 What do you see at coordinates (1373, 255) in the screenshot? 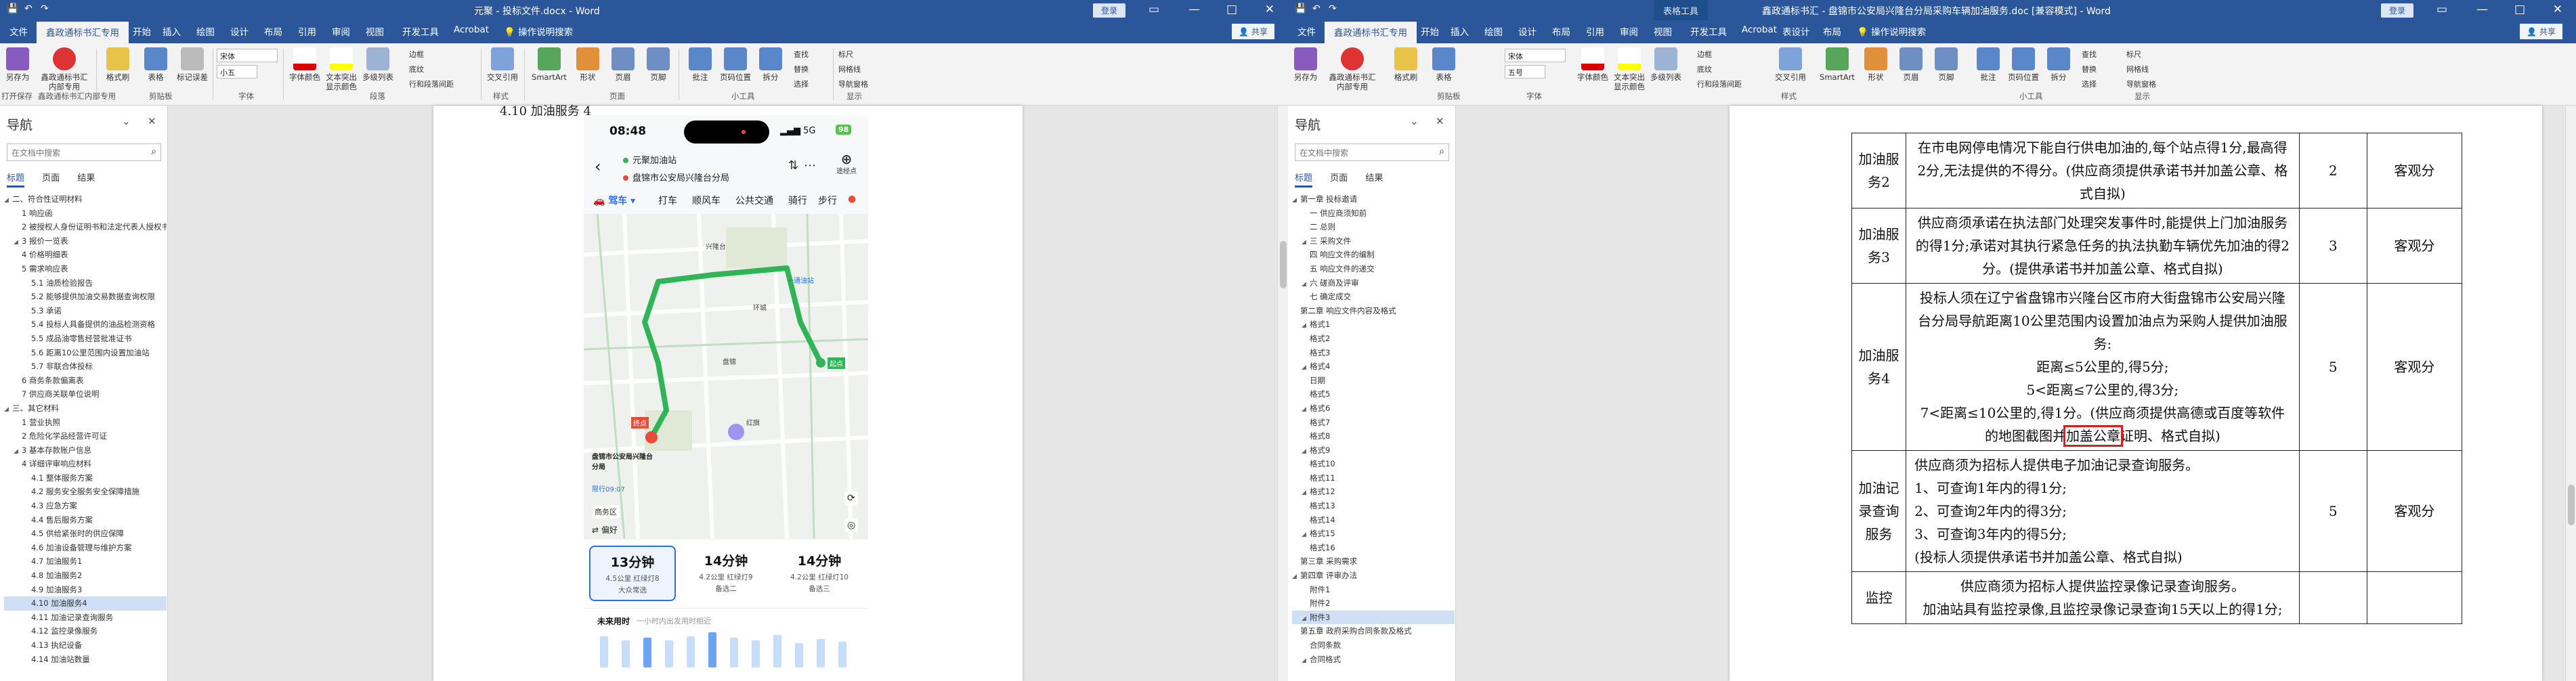
I see `nav-heading-item: 四 响应文件的编制` at bounding box center [1373, 255].